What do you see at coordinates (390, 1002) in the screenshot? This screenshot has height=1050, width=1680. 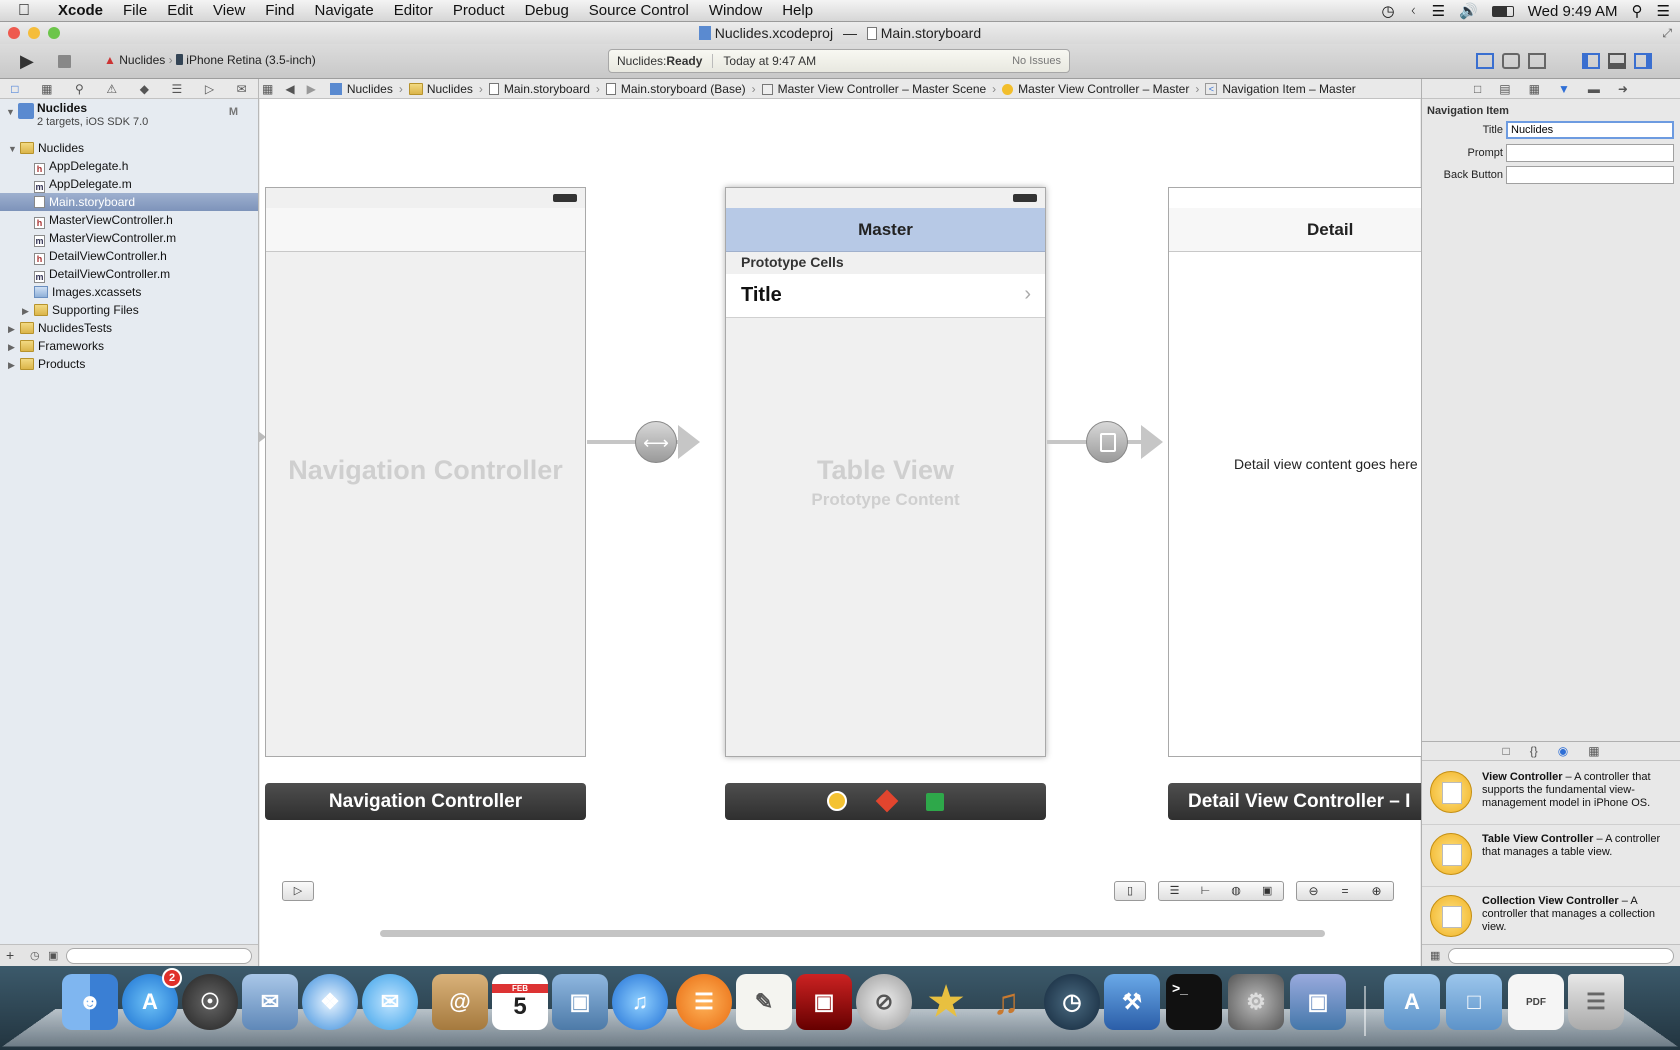 I see `messages-icon: ✉` at bounding box center [390, 1002].